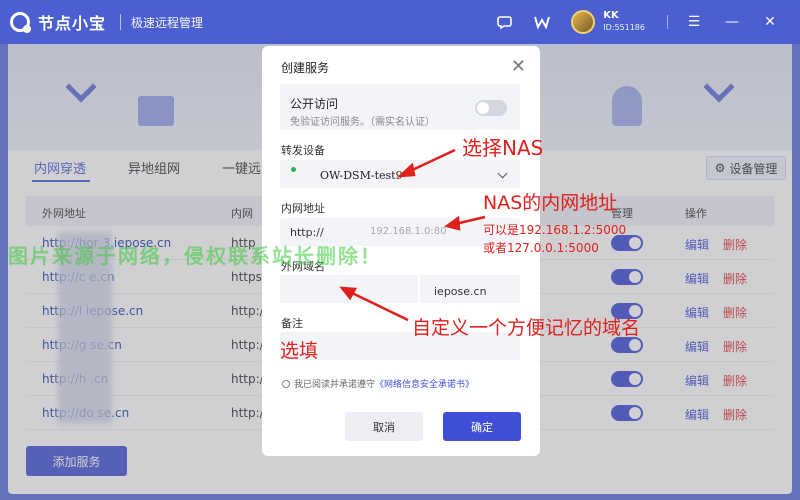 The height and width of the screenshot is (500, 800). I want to click on annotation-nas-ip: NAS的内网地址, so click(550, 203).